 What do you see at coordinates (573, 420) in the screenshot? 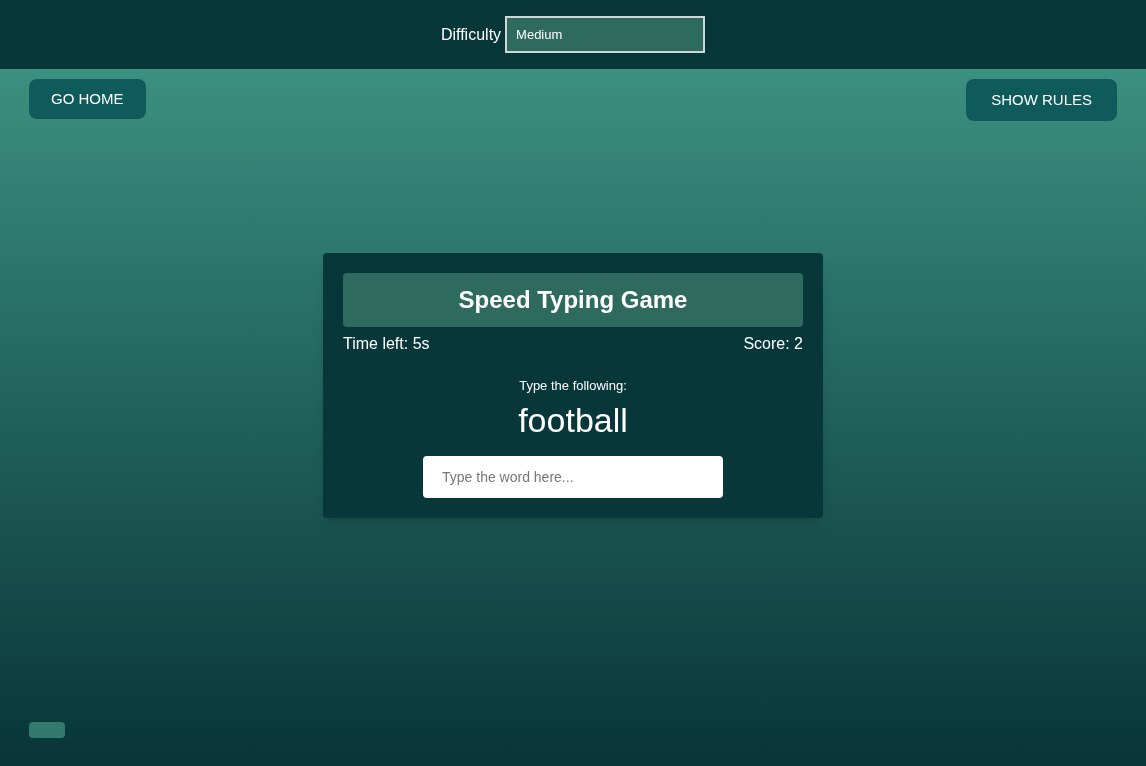
I see `target-word: football` at bounding box center [573, 420].